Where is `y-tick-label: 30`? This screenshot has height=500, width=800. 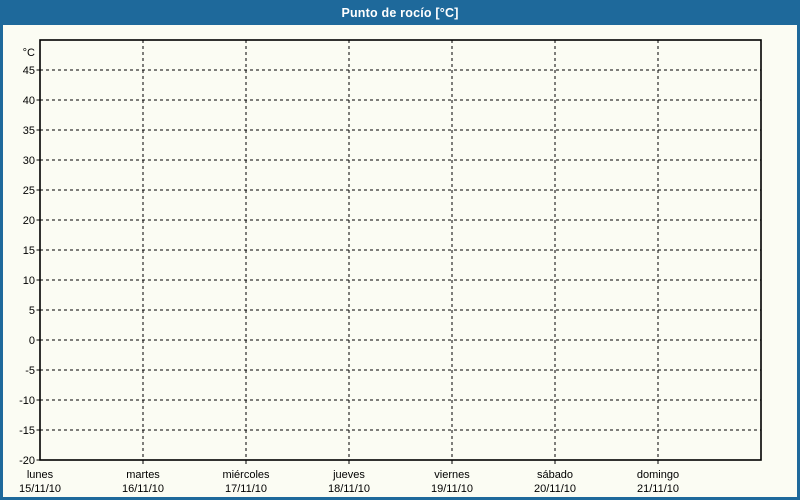 y-tick-label: 30 is located at coordinates (29, 161).